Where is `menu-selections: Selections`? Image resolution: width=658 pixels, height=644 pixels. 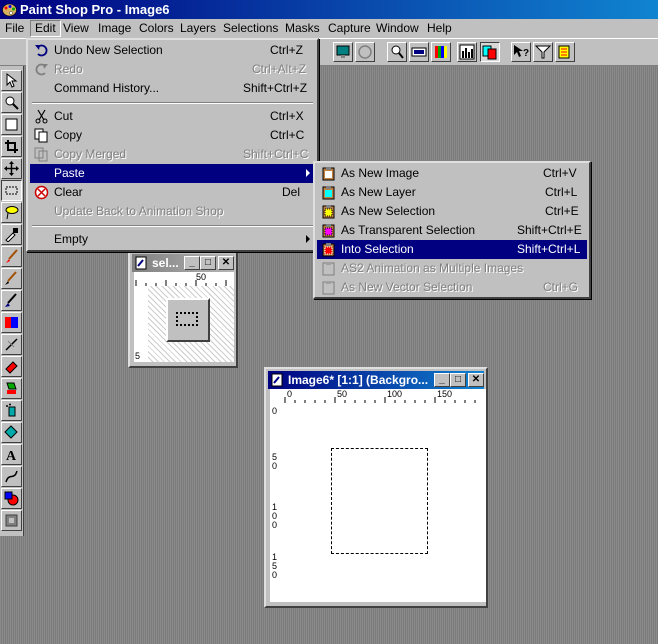
menu-selections: Selections is located at coordinates (250, 28).